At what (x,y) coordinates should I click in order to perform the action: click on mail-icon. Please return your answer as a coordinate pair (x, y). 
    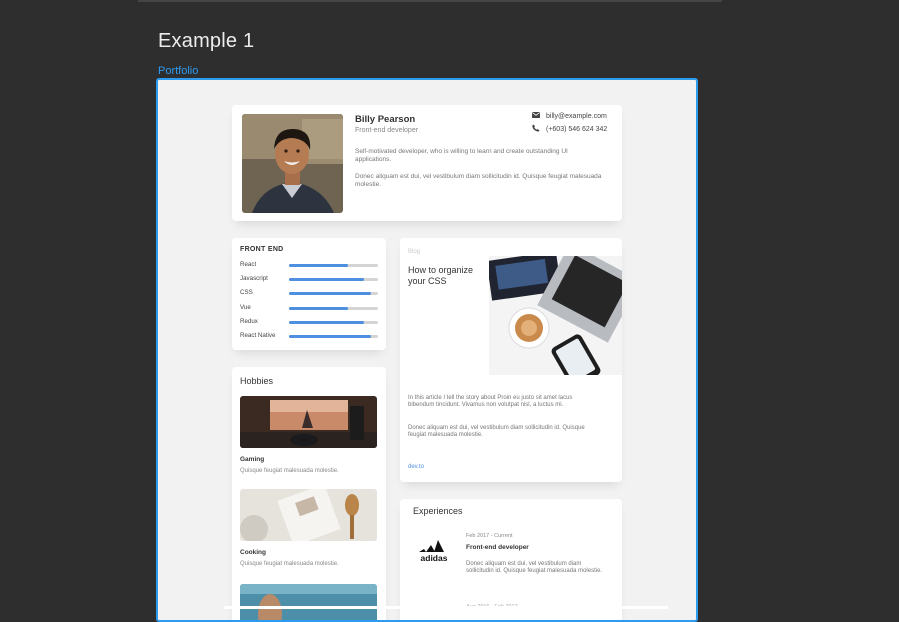
    Looking at the image, I should click on (536, 116).